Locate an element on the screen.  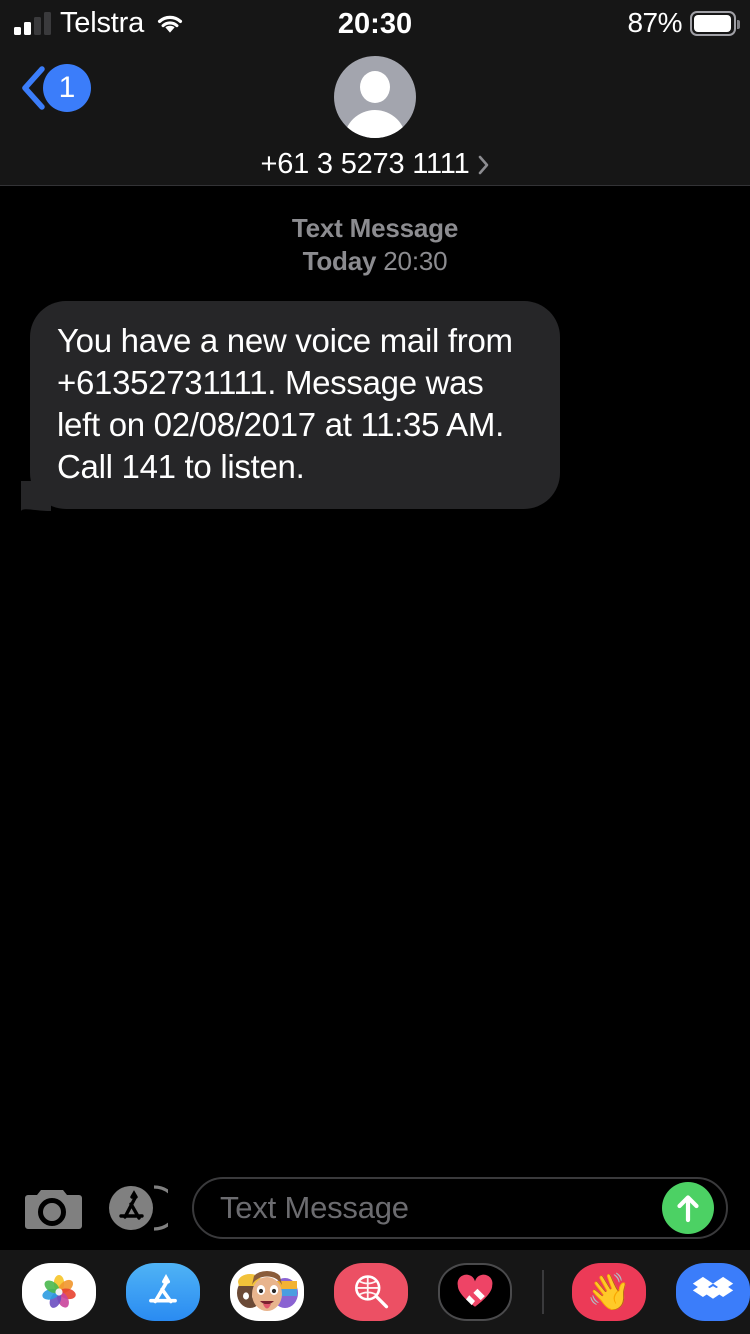
app-drawer-item-dropbox is located at coordinates (713, 1292).